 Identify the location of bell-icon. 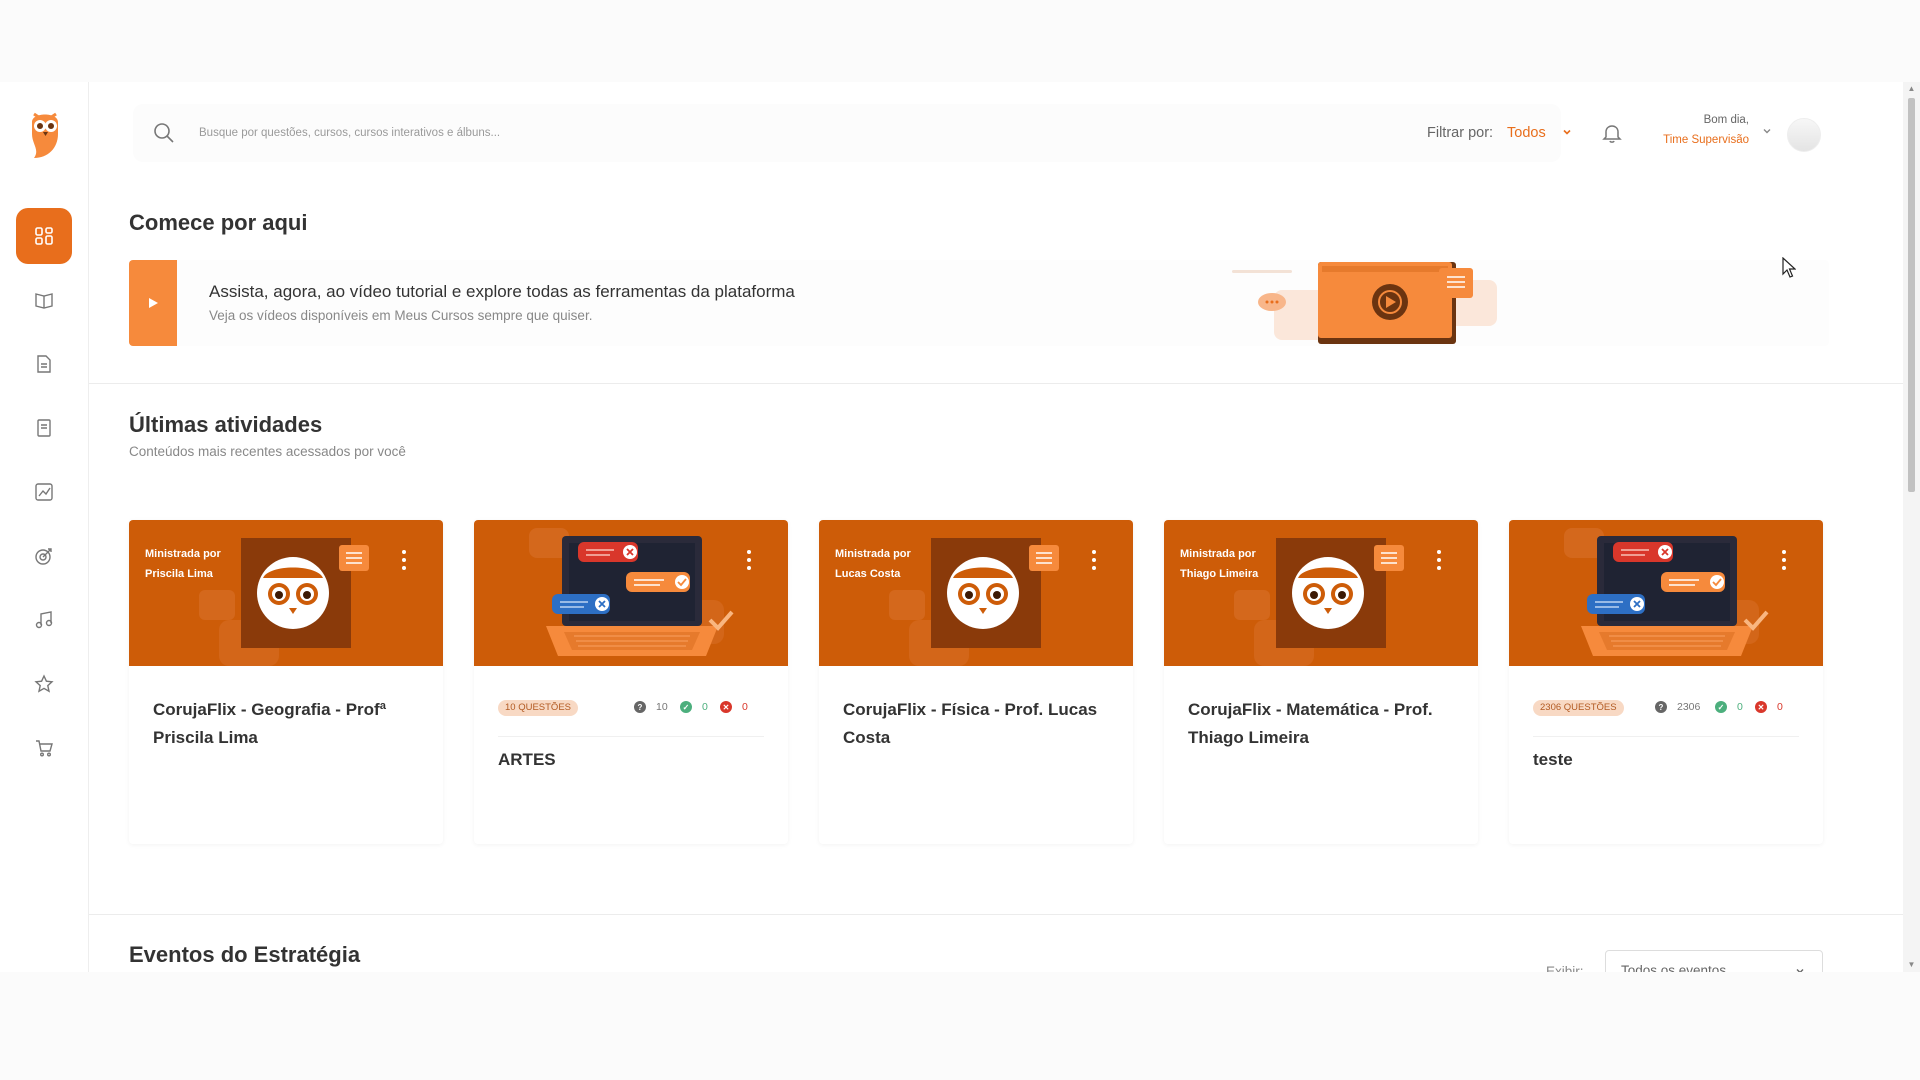
(1612, 133).